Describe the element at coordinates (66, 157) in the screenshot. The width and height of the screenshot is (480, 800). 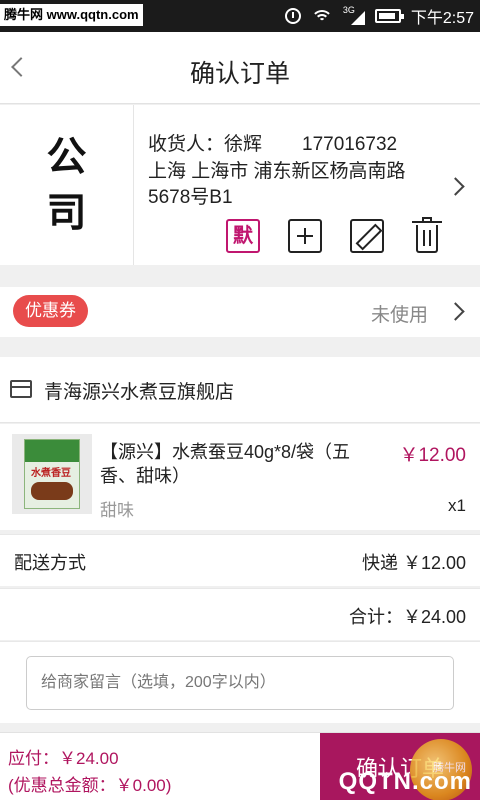
I see `company-char-1: 公` at that location.